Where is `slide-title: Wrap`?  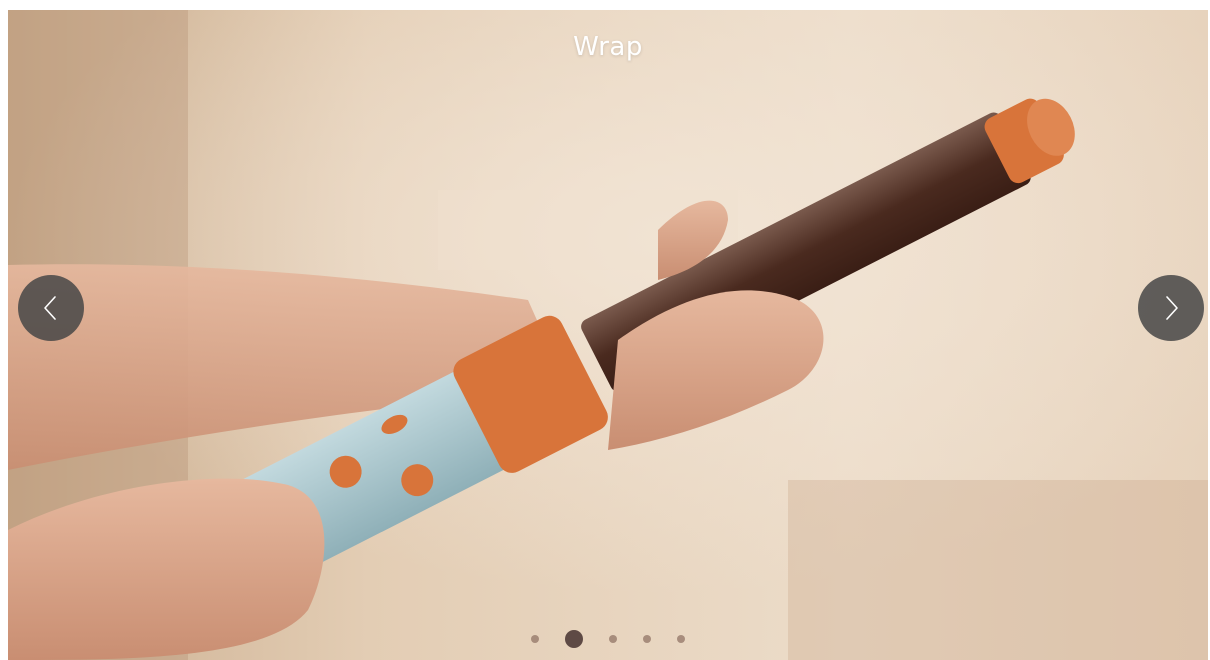
slide-title: Wrap is located at coordinates (608, 47).